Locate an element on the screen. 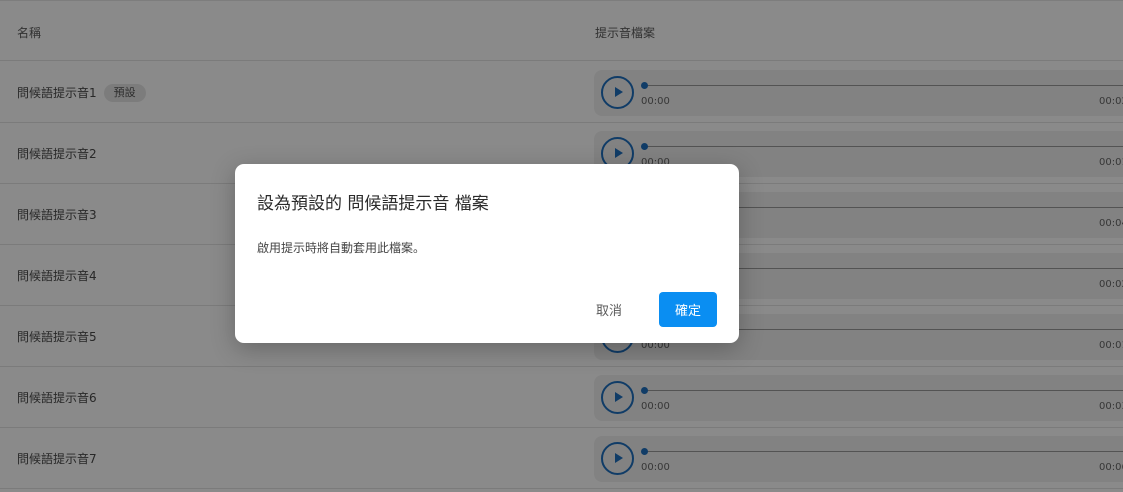 This screenshot has width=1123, height=492. dialog-title: 設為預設的 問候語提示音 檔案 is located at coordinates (373, 204).